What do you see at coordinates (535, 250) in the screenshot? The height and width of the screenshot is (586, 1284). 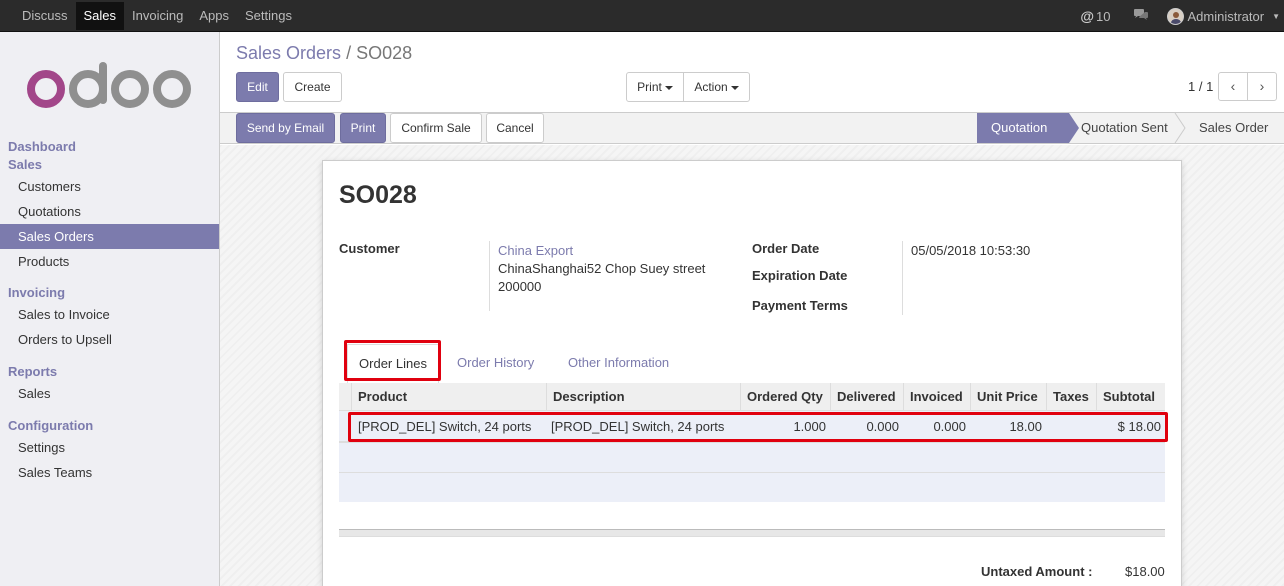 I see `customer-link: China Export` at bounding box center [535, 250].